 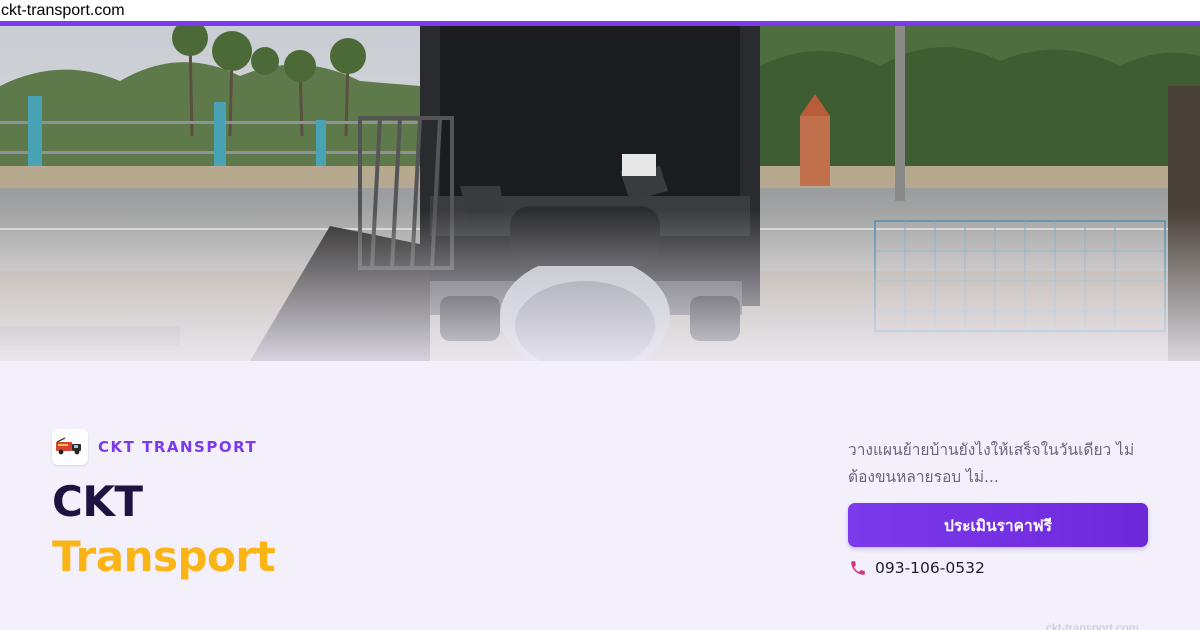 I want to click on page-title: CKT, so click(x=97, y=501).